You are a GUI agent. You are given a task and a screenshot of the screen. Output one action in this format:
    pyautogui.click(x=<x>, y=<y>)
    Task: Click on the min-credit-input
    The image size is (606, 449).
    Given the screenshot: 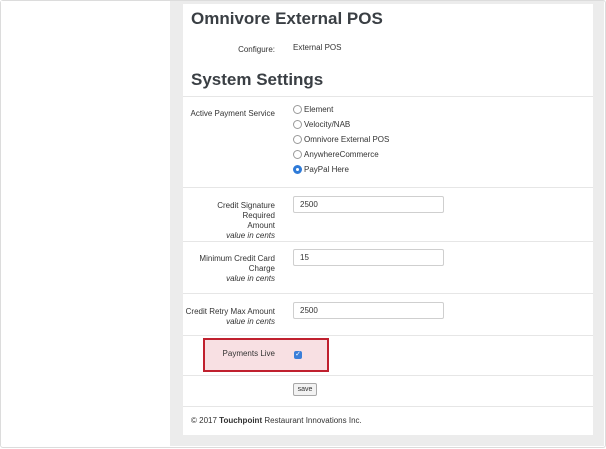 What is the action you would take?
    pyautogui.click(x=368, y=257)
    